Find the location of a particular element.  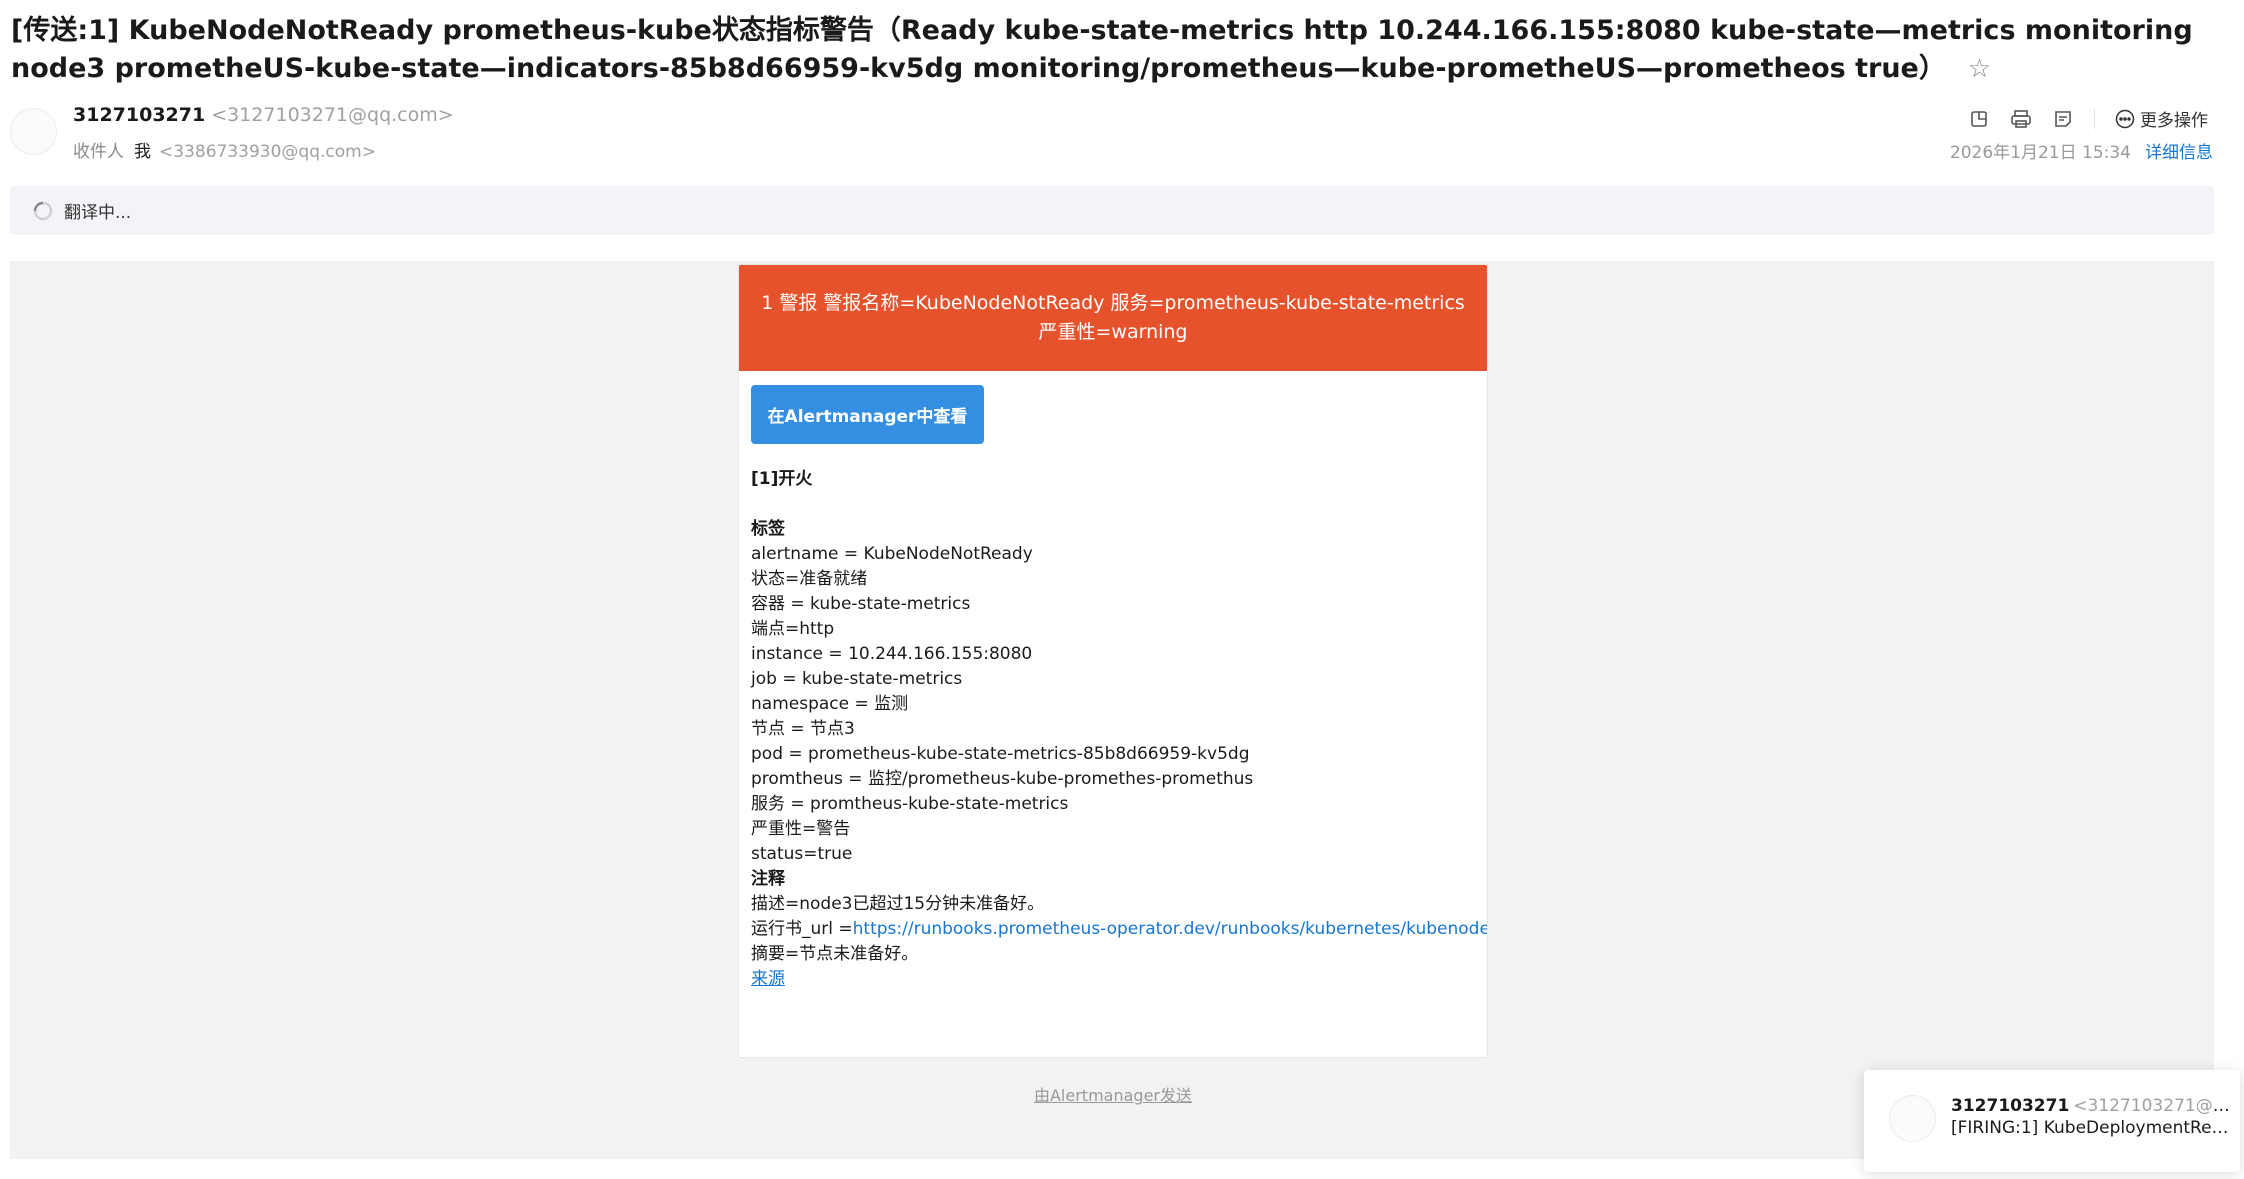

email-date: 2026年1月21日 15:34 is located at coordinates (2040, 153).